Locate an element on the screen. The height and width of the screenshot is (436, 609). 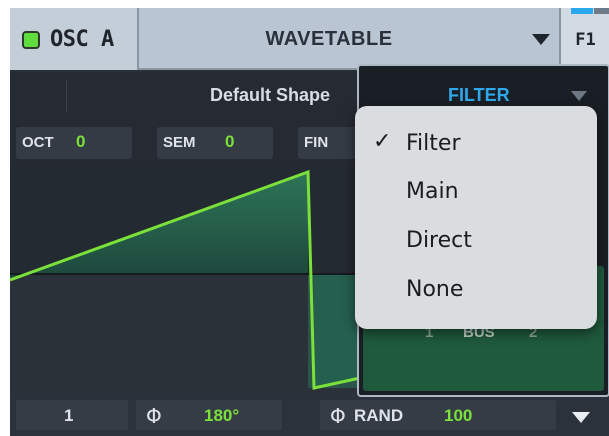
menu-item-label: Main is located at coordinates (432, 191).